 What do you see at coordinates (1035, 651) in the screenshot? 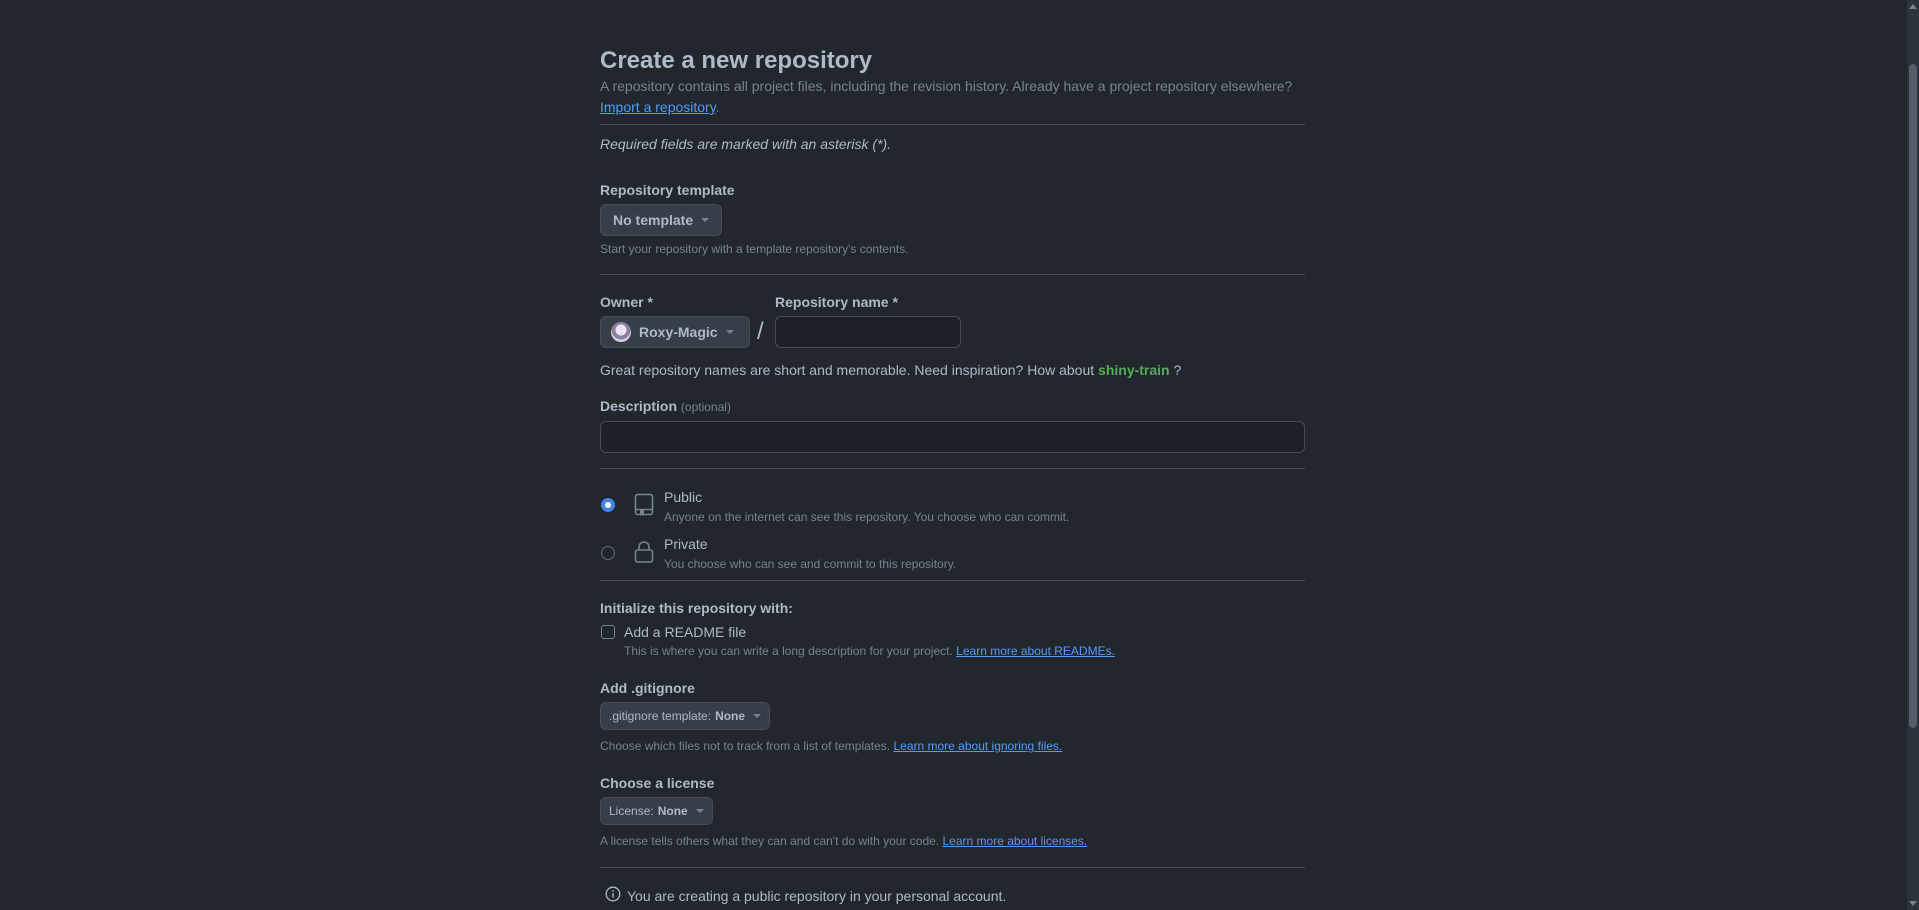
I see `readme-learn-more-link: Learn more about READMEs.` at bounding box center [1035, 651].